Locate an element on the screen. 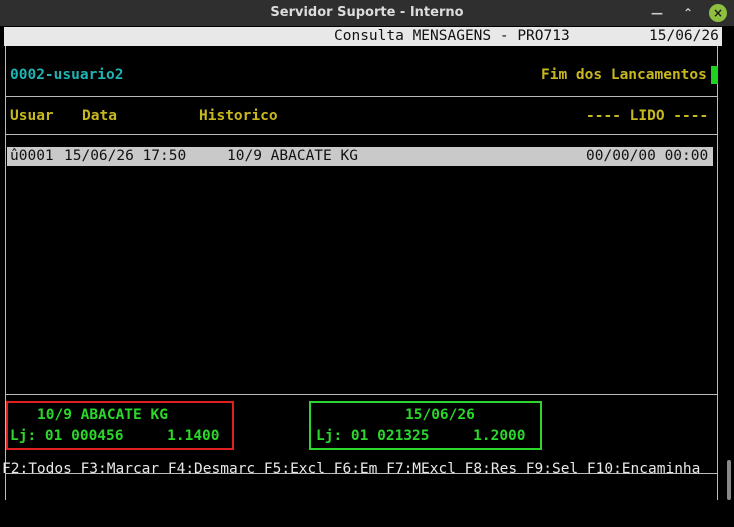 This screenshot has height=527, width=734. col-header-usuar: Usuar is located at coordinates (32, 116).